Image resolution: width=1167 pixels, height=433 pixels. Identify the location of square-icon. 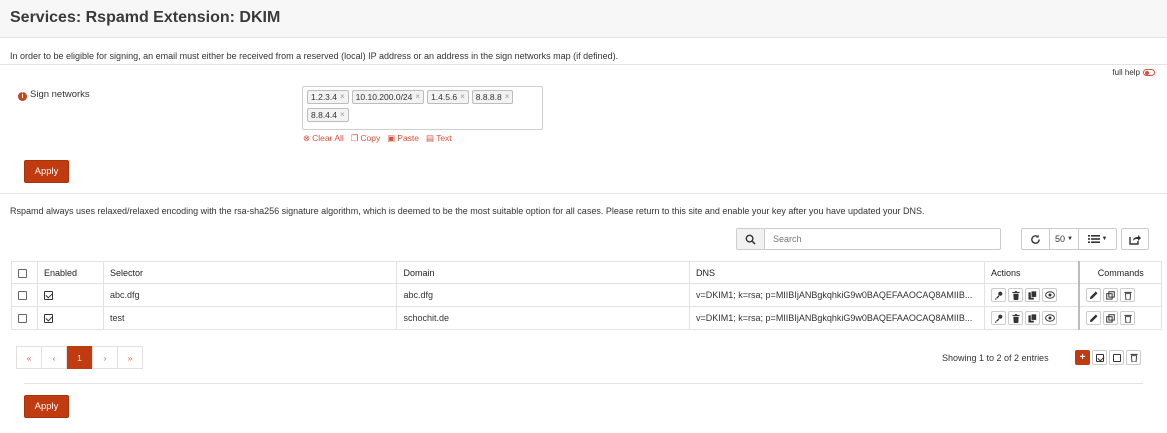
(1116, 357).